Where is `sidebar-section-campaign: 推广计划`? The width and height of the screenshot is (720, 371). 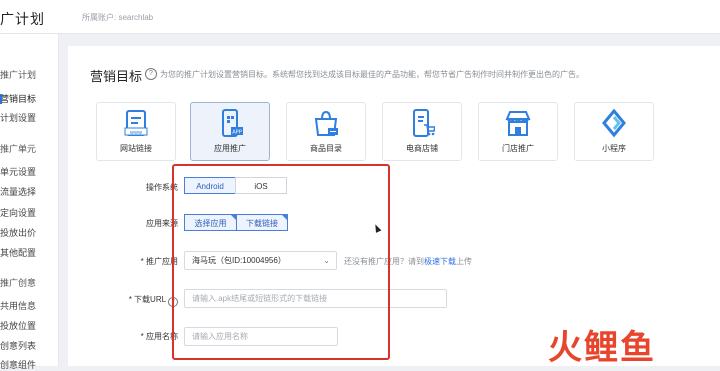 sidebar-section-campaign: 推广计划 is located at coordinates (18, 74).